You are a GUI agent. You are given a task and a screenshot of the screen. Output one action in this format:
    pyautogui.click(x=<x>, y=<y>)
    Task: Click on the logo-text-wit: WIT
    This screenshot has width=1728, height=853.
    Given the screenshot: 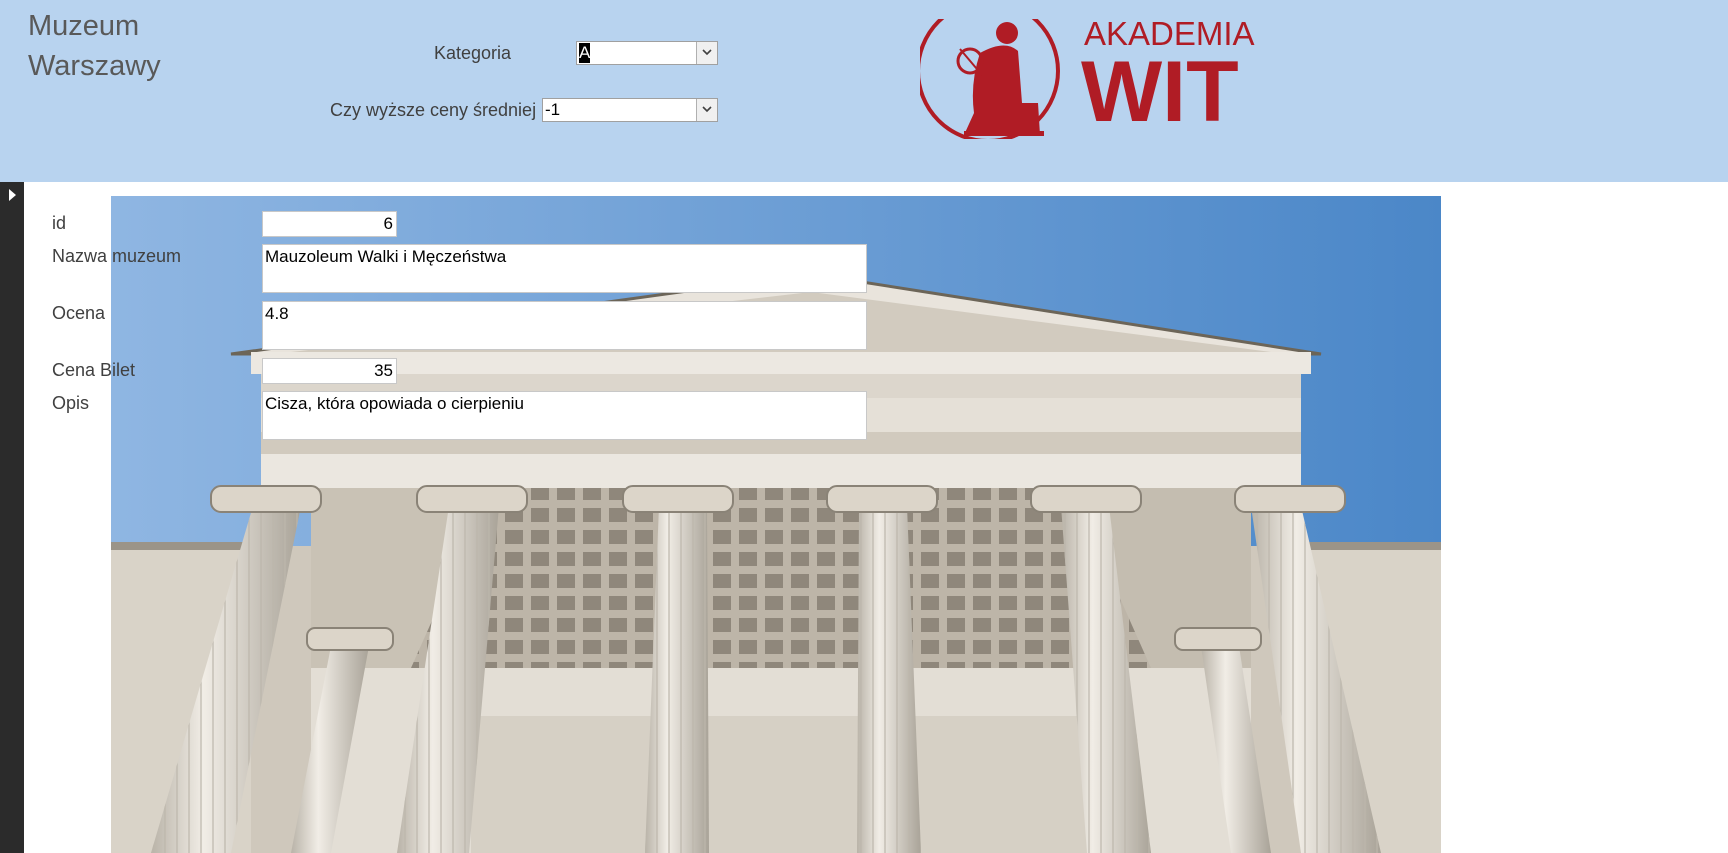 What is the action you would take?
    pyautogui.click(x=1160, y=91)
    